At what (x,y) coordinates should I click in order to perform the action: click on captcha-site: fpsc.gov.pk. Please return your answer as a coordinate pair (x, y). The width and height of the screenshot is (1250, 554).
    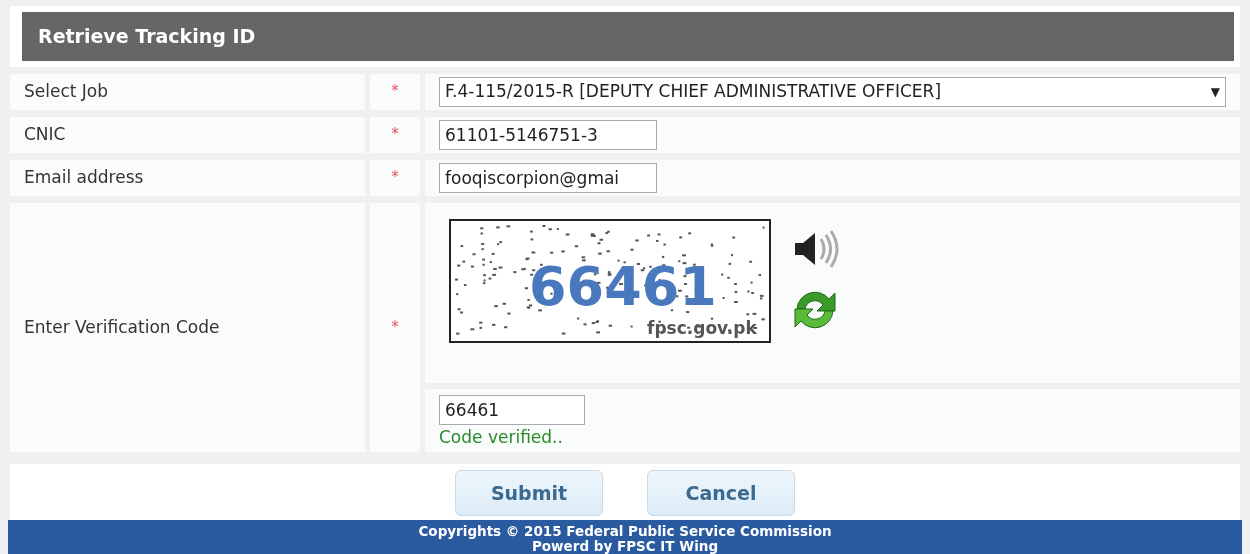
    Looking at the image, I should click on (702, 327).